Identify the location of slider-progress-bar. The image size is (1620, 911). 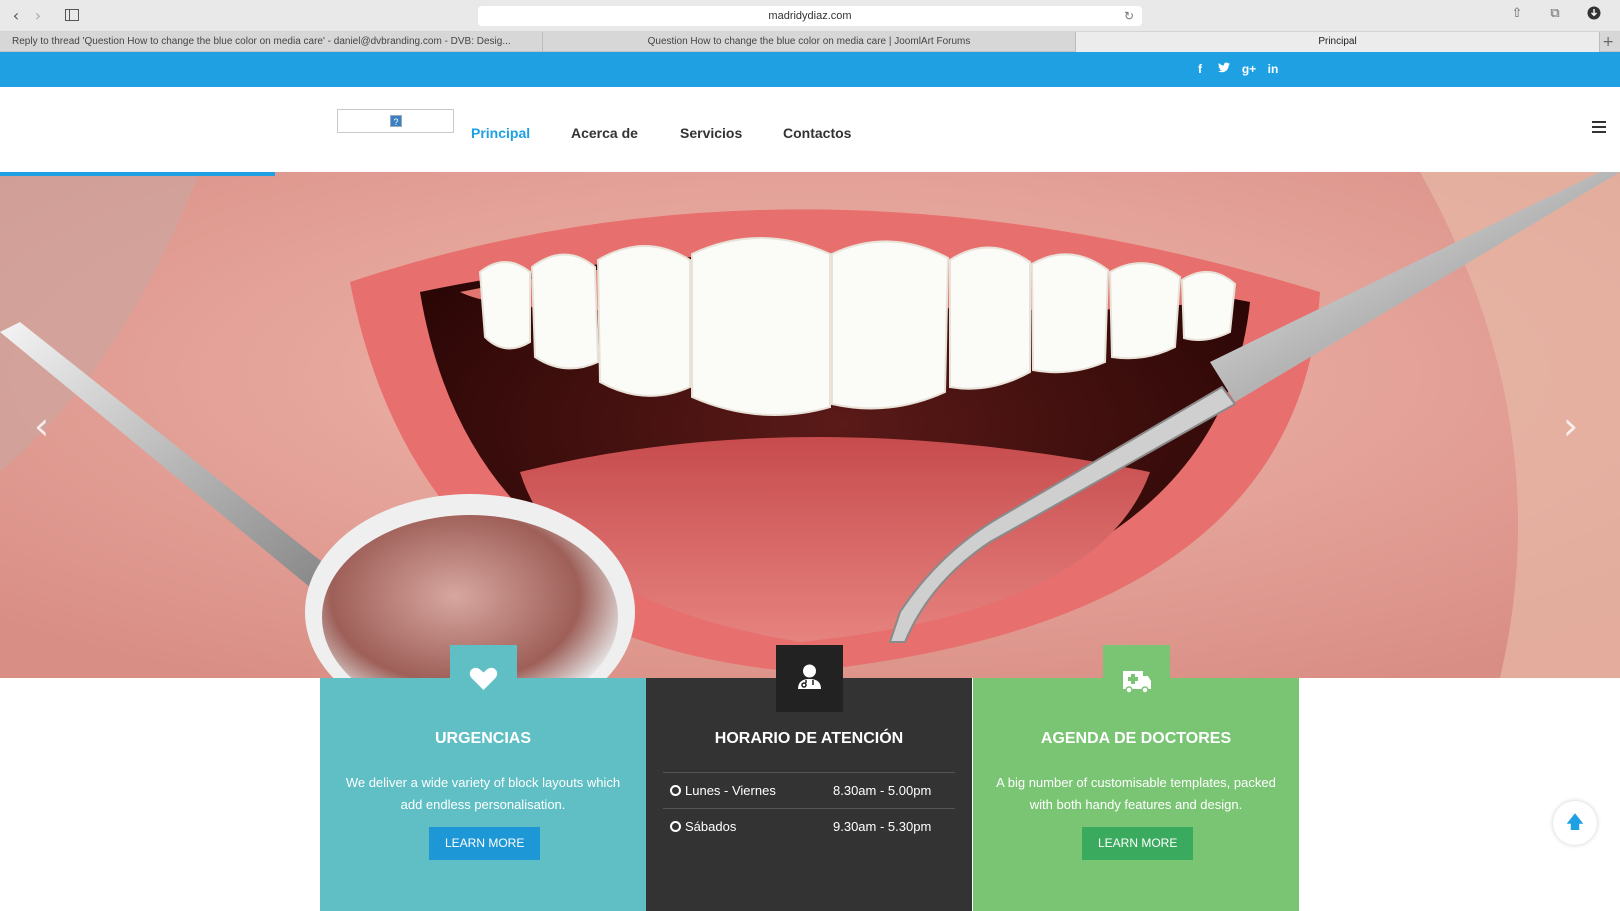
(137, 174).